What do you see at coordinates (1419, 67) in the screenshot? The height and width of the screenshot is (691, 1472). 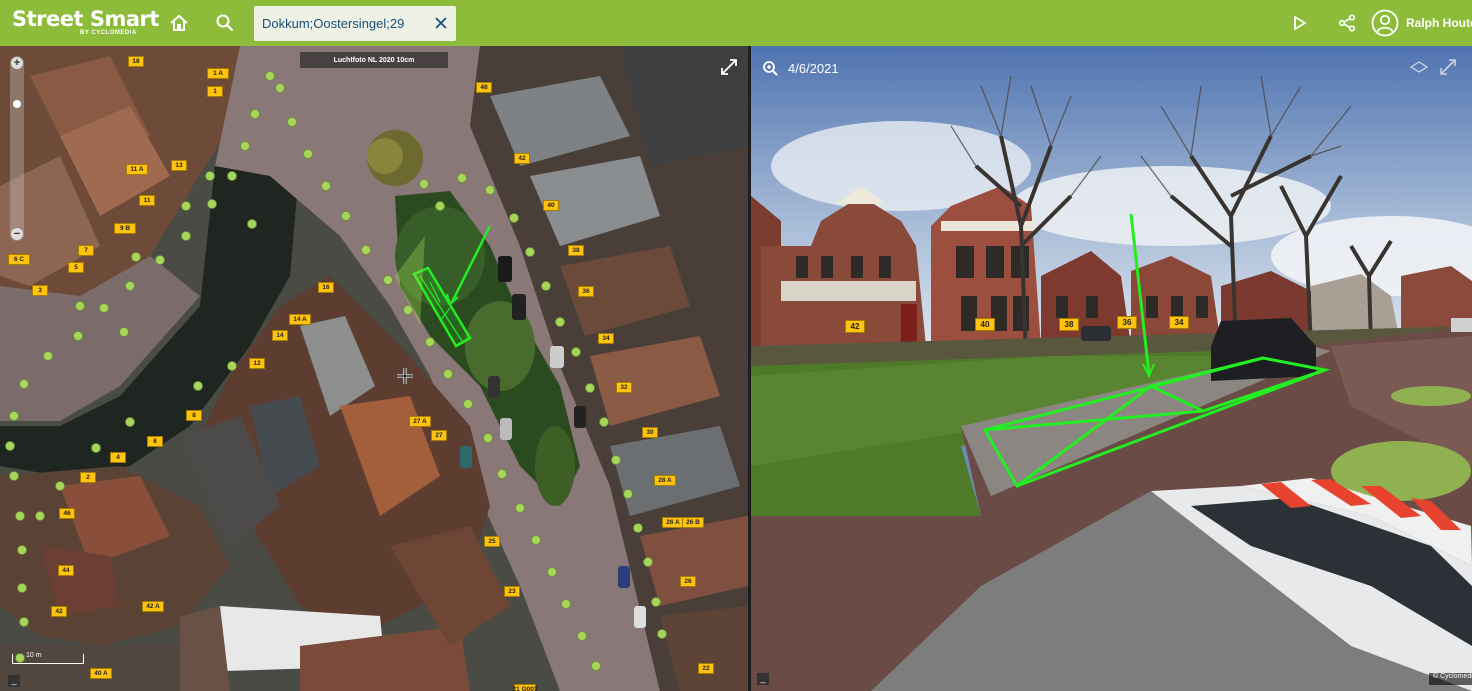 I see `layers-icon` at bounding box center [1419, 67].